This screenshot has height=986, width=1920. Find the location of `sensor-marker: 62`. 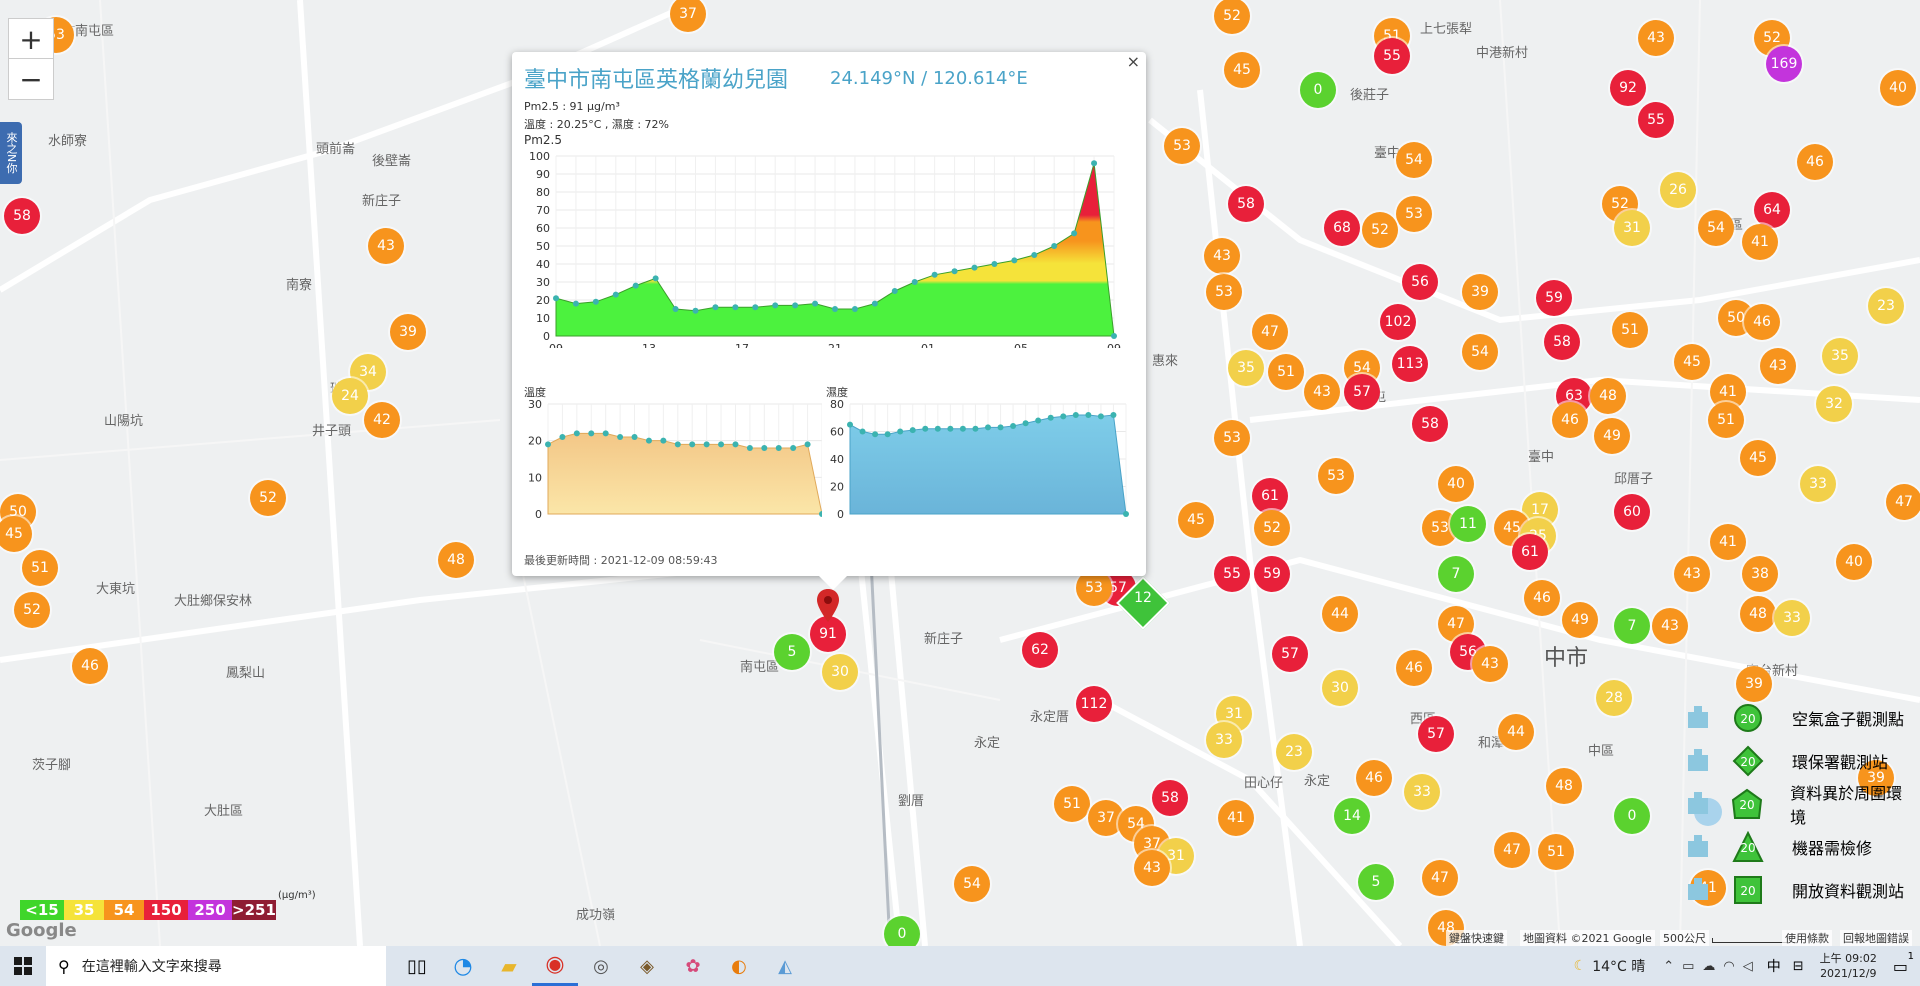

sensor-marker: 62 is located at coordinates (1040, 650).